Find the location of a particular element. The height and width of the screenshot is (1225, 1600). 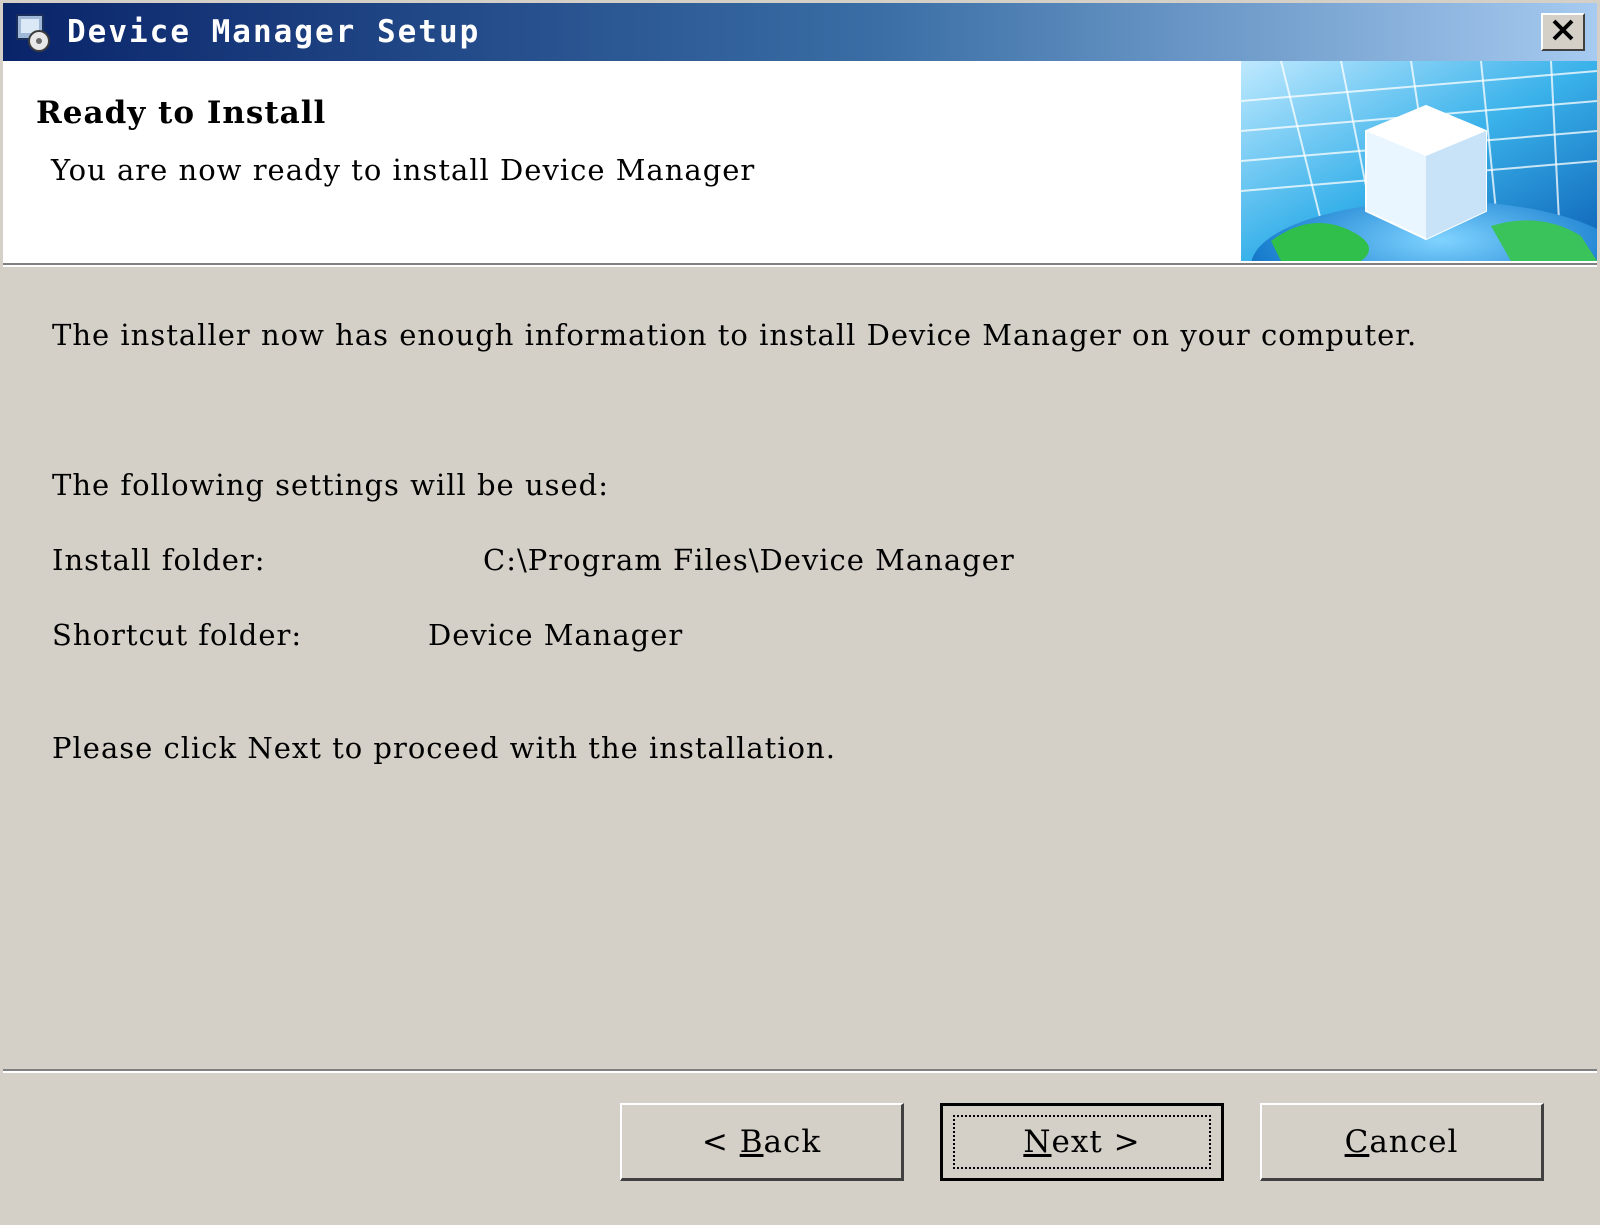

back-button-label: < Back is located at coordinates (761, 1141).